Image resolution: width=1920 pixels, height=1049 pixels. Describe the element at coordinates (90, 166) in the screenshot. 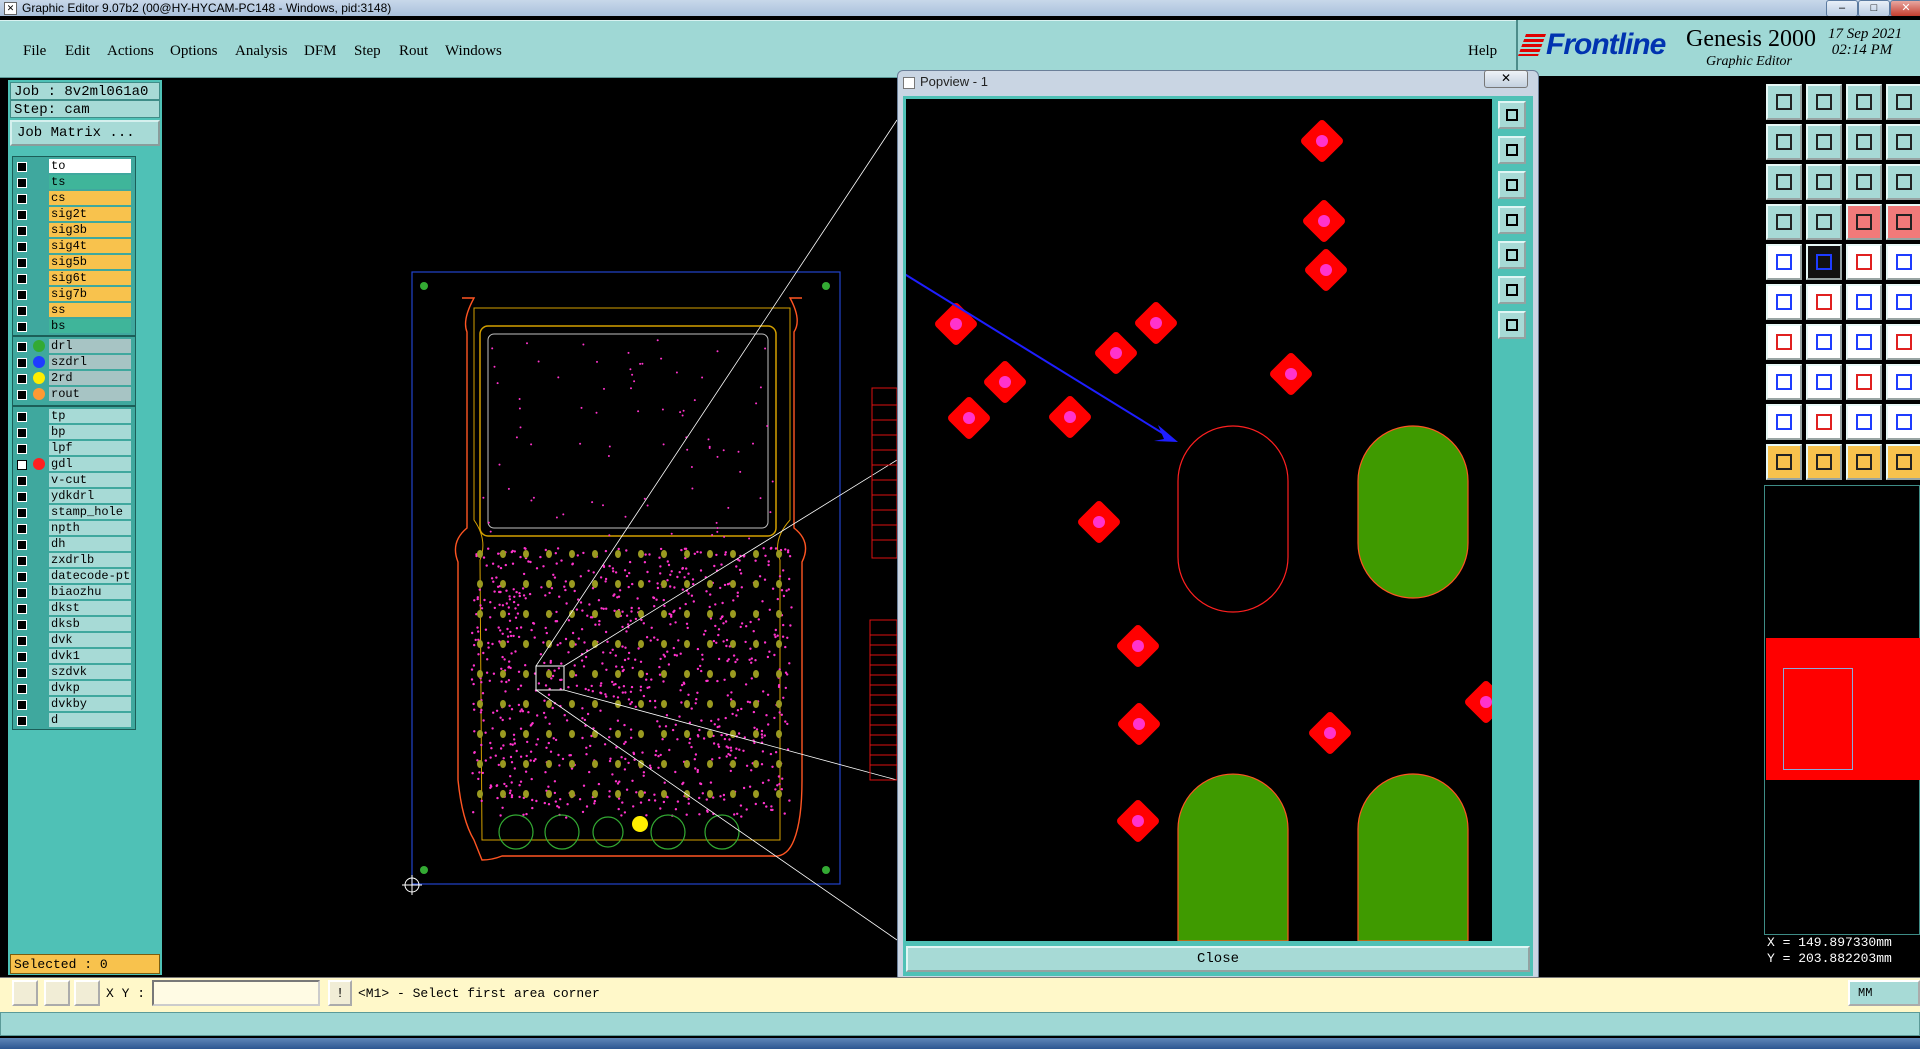

I see `layer-name: to` at that location.